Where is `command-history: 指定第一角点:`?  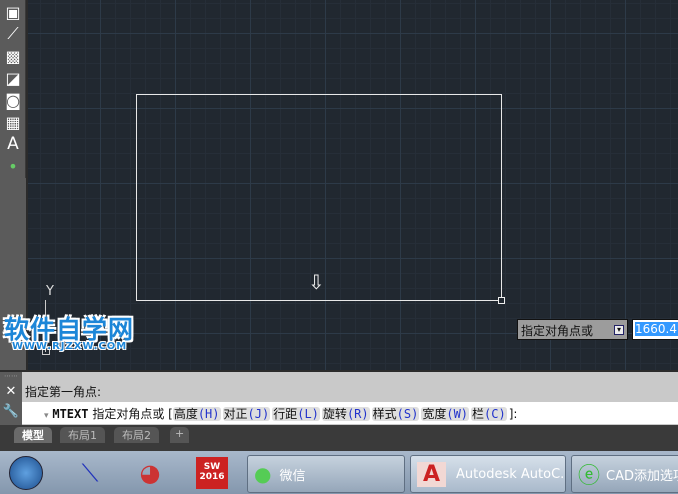 command-history: 指定第一角点: is located at coordinates (63, 392).